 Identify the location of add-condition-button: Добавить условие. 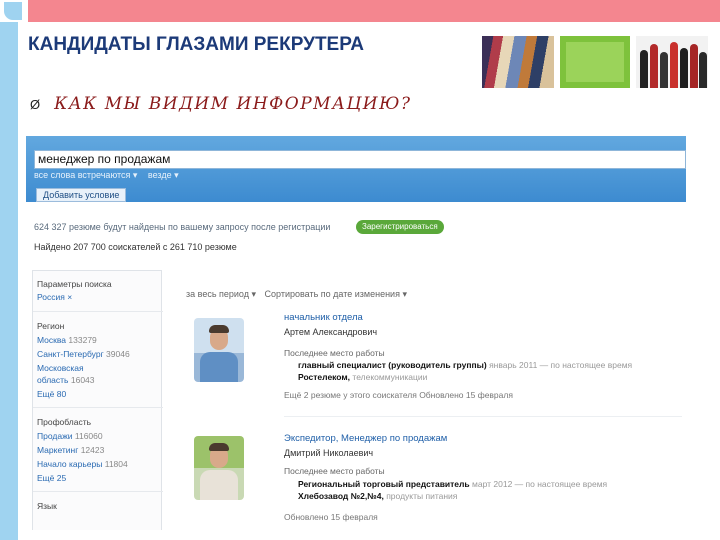
(81, 195).